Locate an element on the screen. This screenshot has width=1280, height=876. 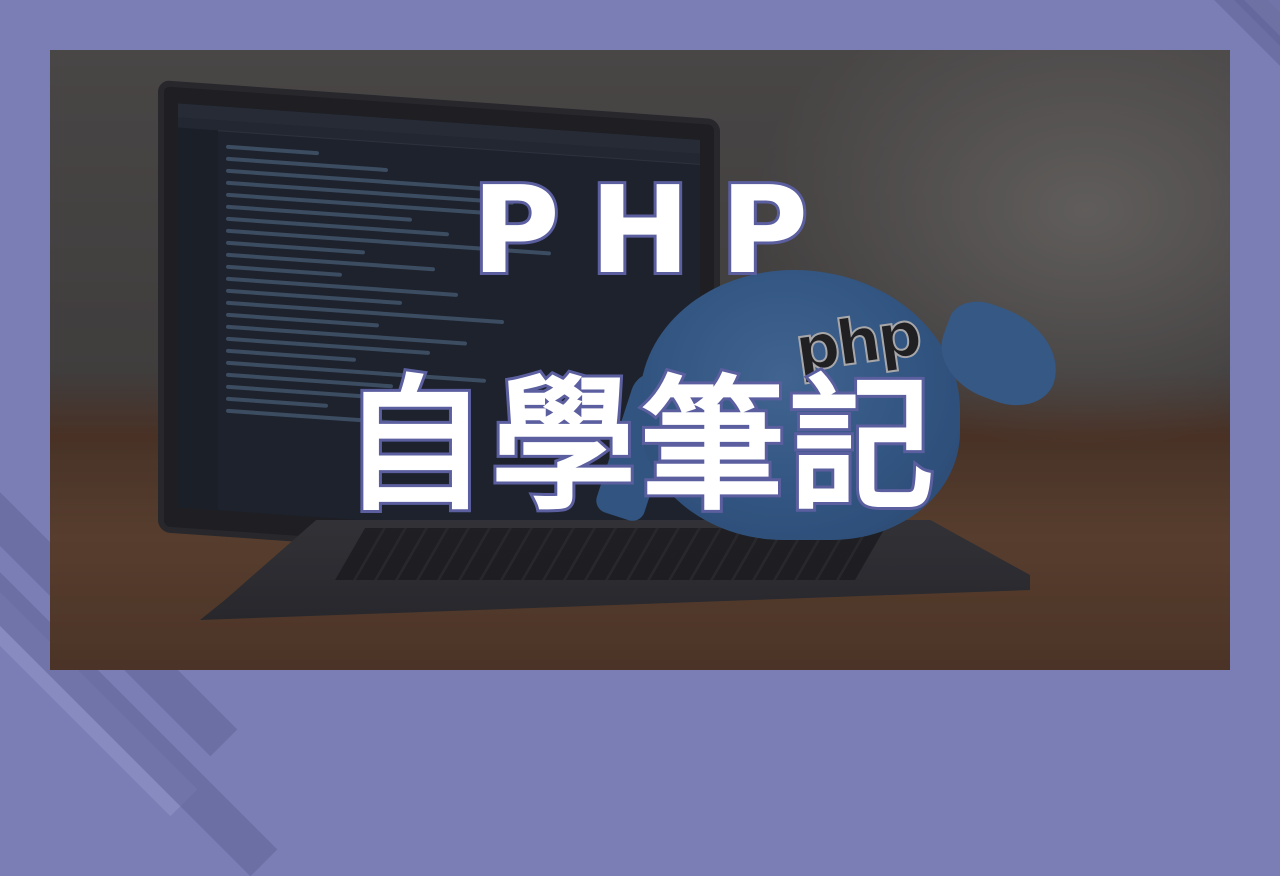
title-php: PHP is located at coordinates (654, 231).